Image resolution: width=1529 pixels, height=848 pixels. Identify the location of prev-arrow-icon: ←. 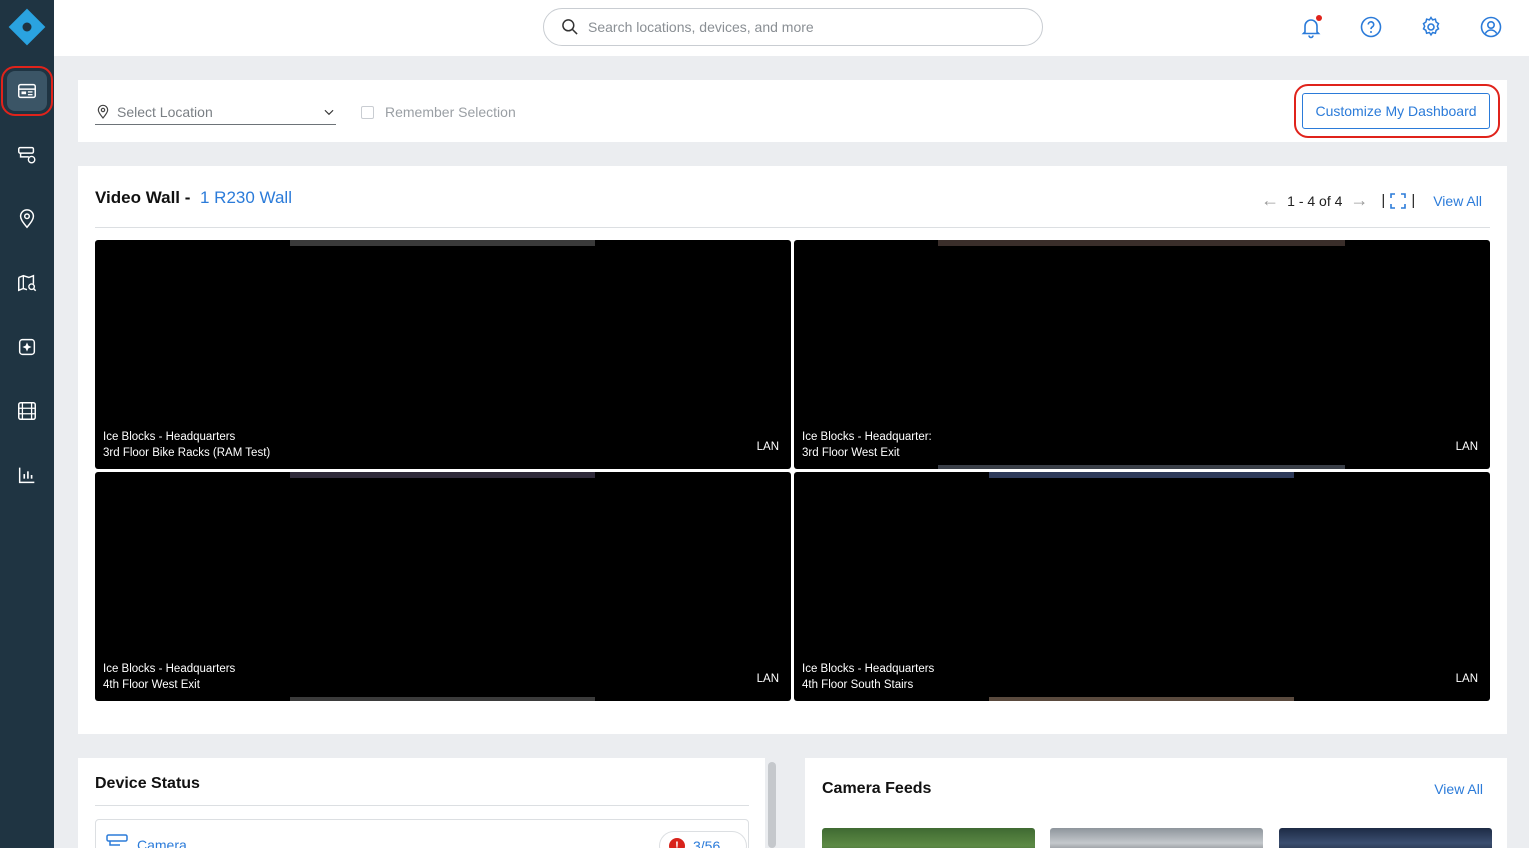
(1270, 200).